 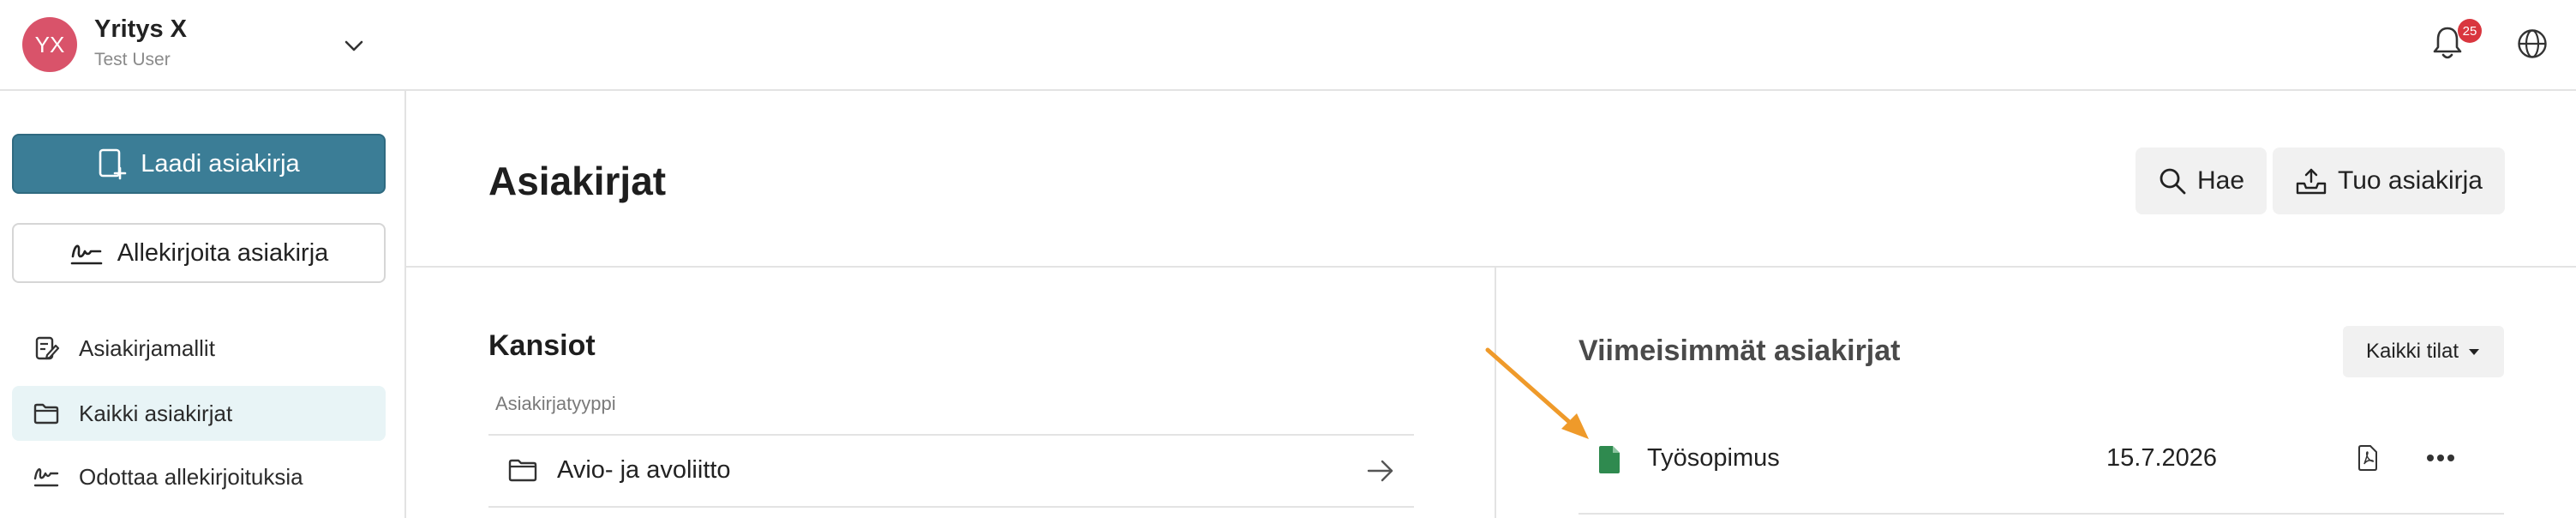 I want to click on company-name: Yritys X, so click(x=140, y=29).